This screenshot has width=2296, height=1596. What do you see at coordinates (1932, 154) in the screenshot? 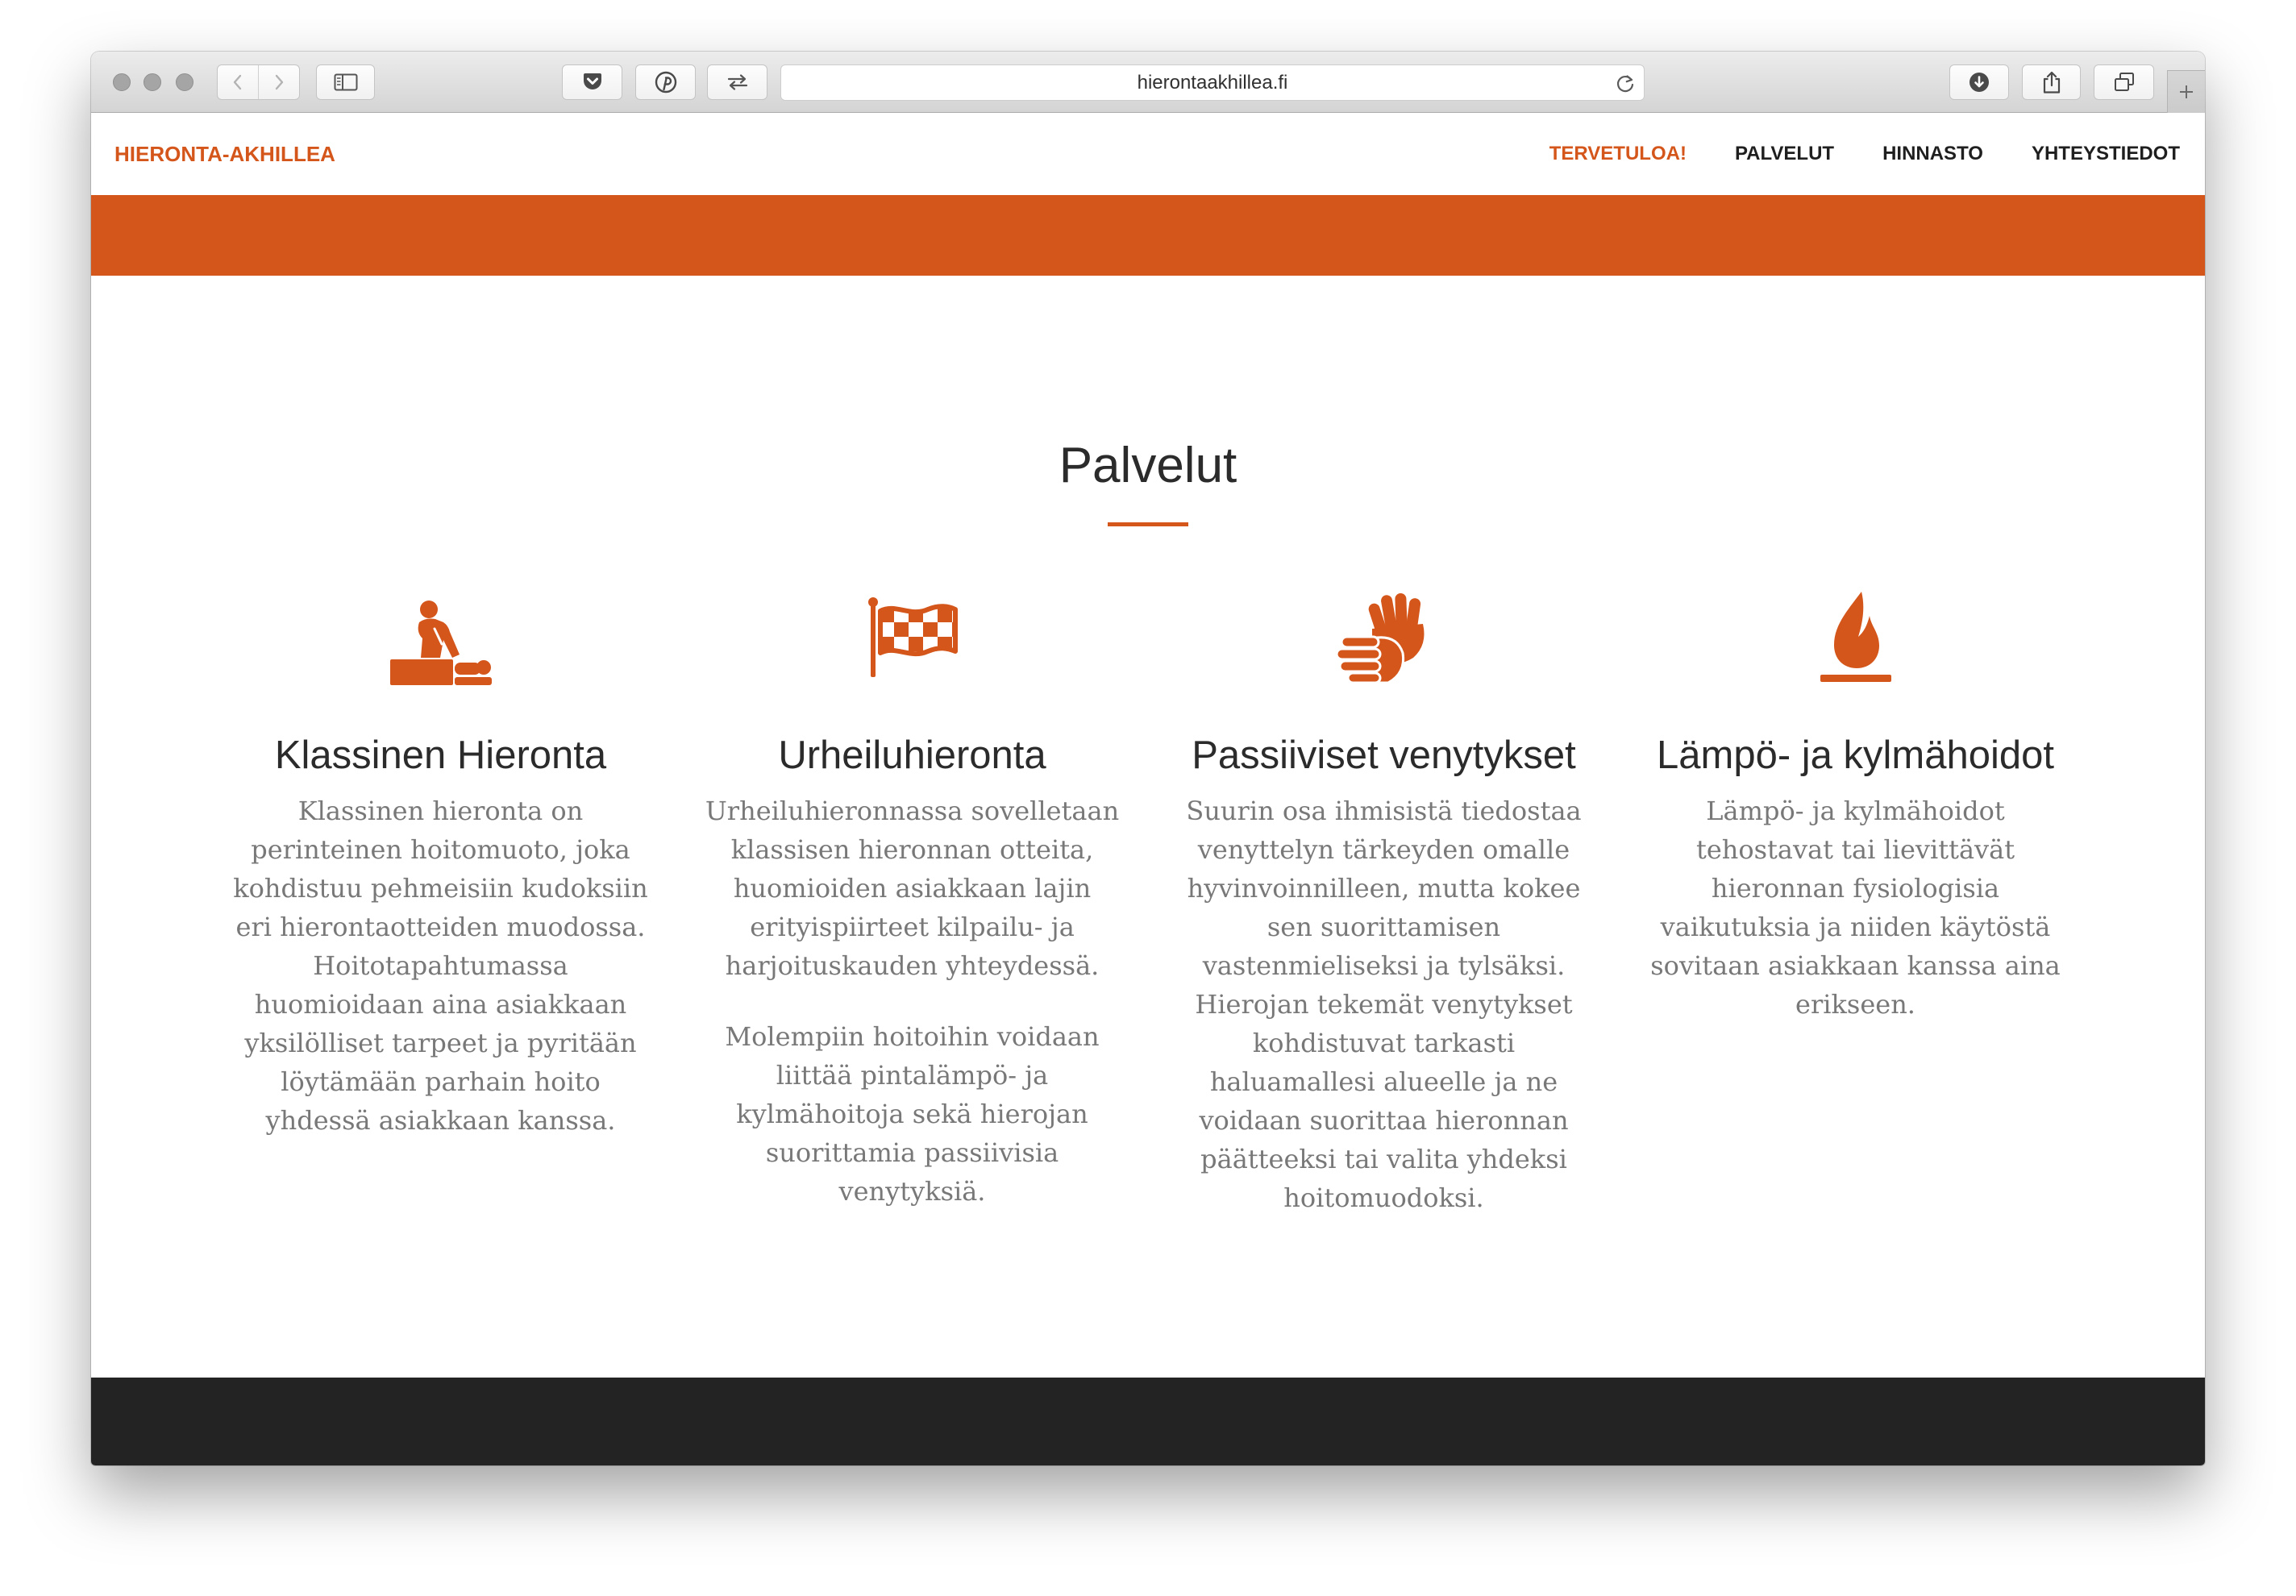
I see `nav-item-hinnasto: HINNASTO` at bounding box center [1932, 154].